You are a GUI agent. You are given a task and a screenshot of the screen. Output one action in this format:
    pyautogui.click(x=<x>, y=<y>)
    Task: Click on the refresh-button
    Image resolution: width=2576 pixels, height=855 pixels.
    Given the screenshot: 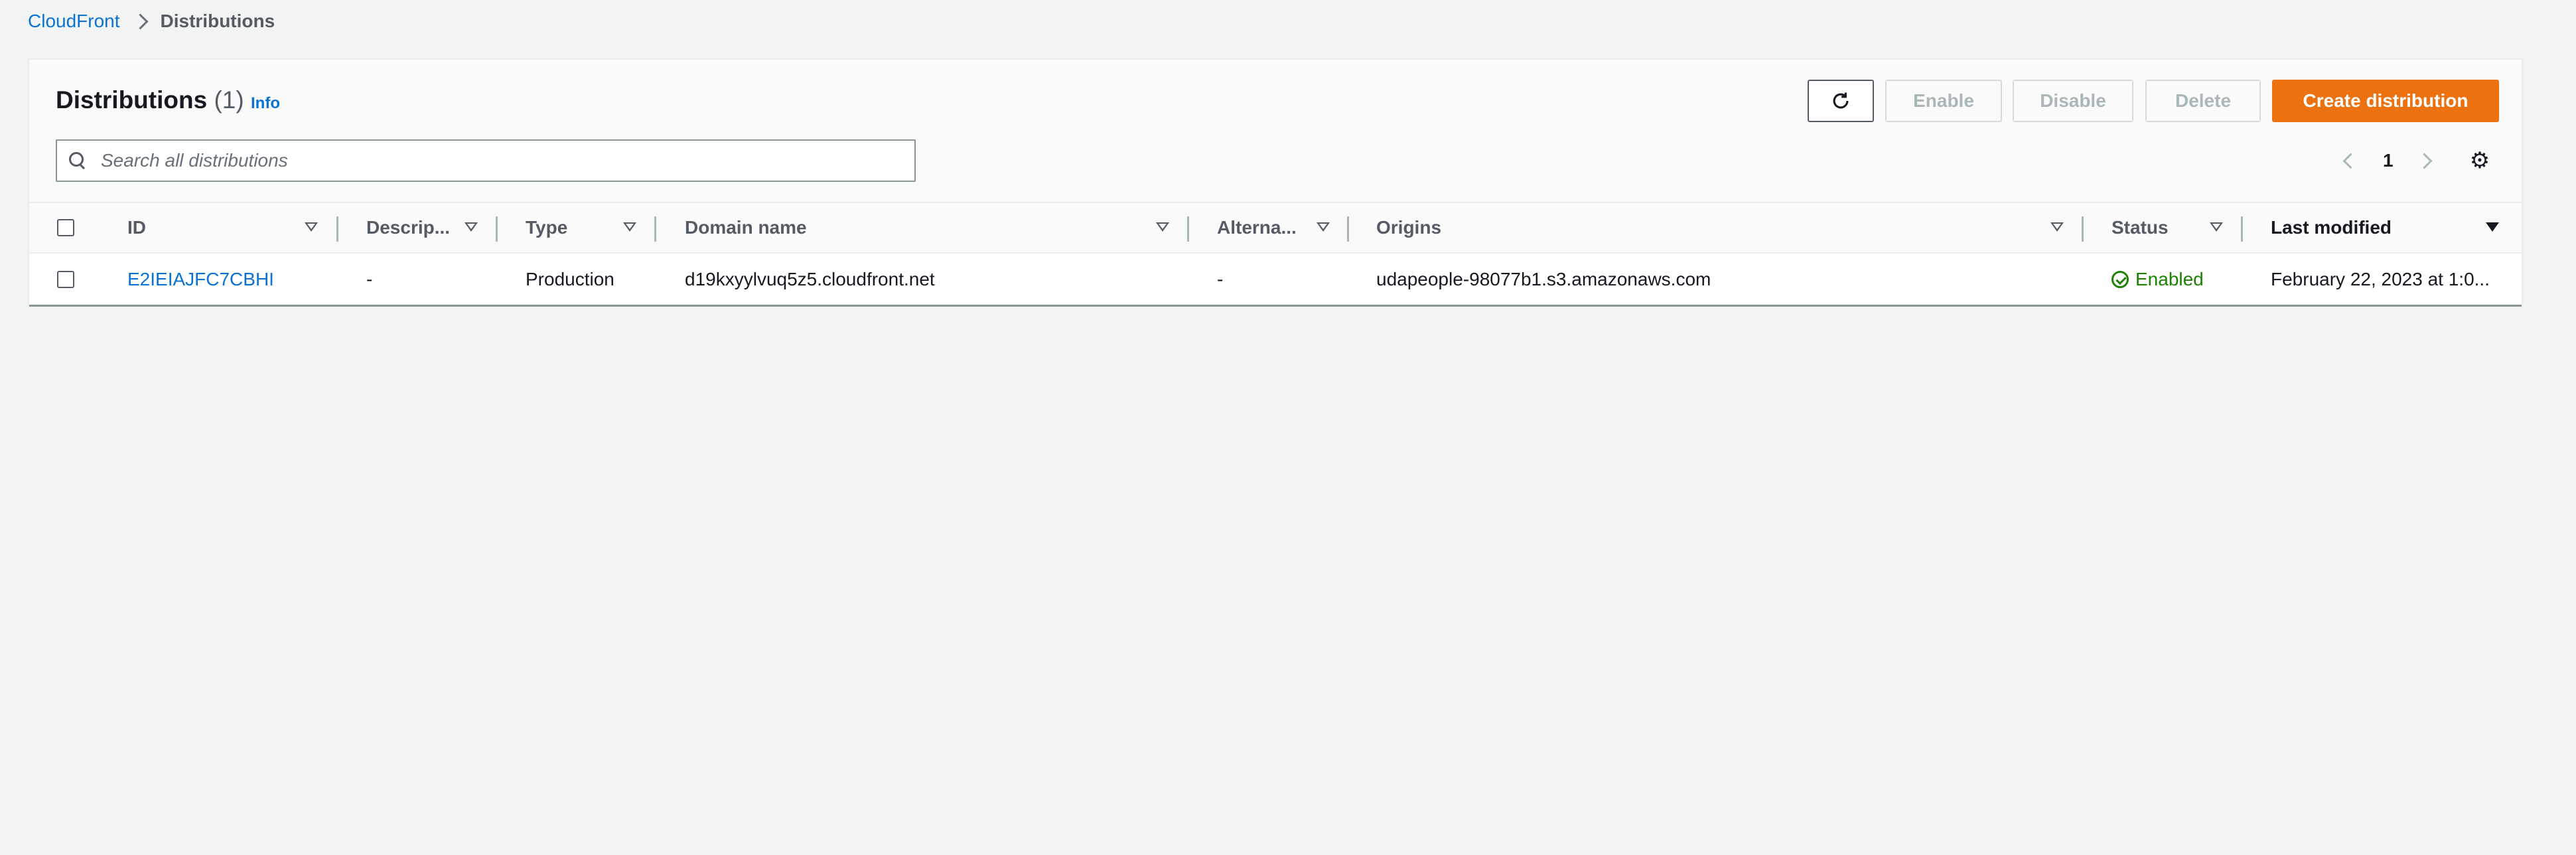 What is the action you would take?
    pyautogui.click(x=1841, y=101)
    